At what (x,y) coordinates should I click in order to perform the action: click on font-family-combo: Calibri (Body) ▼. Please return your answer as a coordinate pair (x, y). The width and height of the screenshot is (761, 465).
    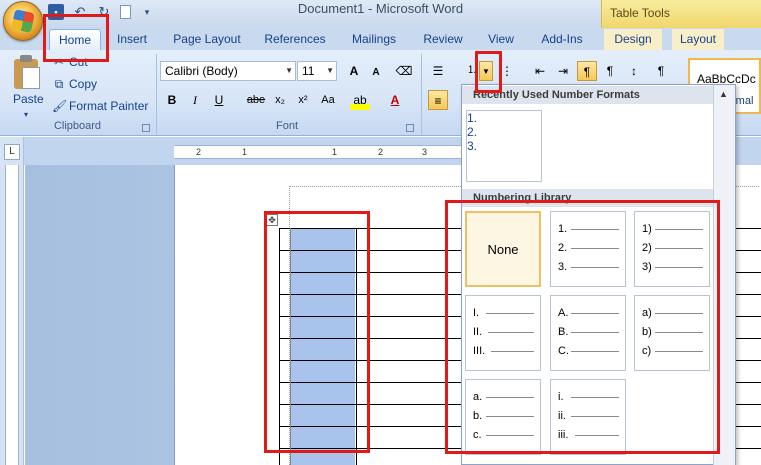
    Looking at the image, I should click on (228, 71).